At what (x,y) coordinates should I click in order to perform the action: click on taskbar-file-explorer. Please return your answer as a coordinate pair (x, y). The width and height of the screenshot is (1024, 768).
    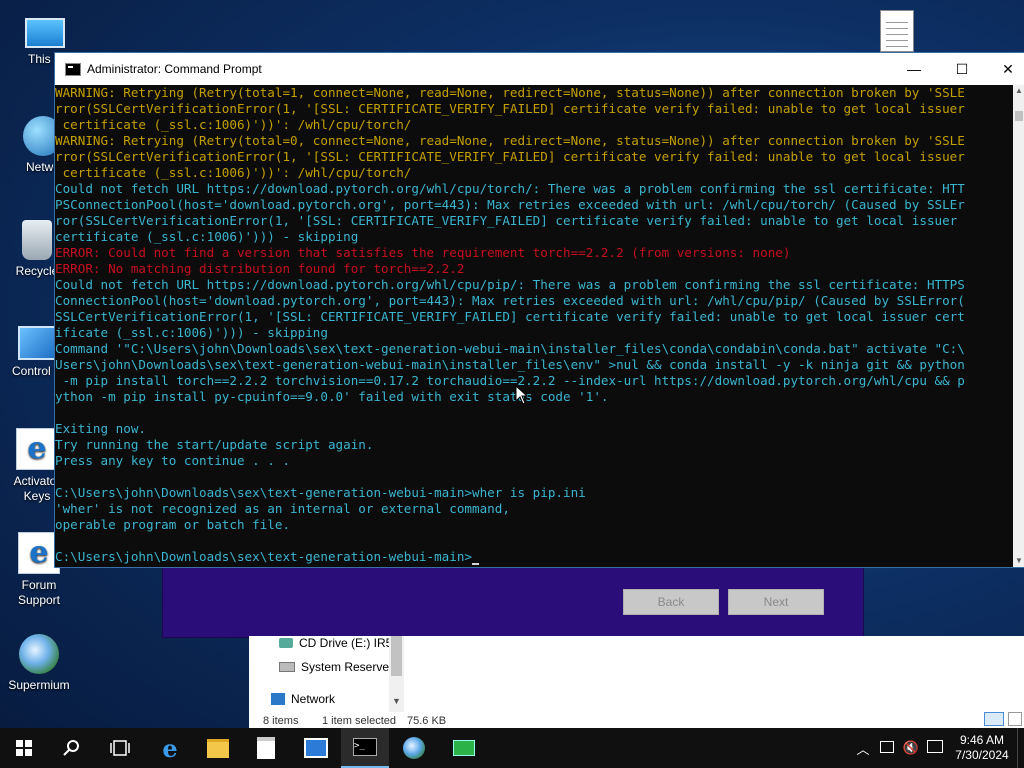
    Looking at the image, I should click on (218, 748).